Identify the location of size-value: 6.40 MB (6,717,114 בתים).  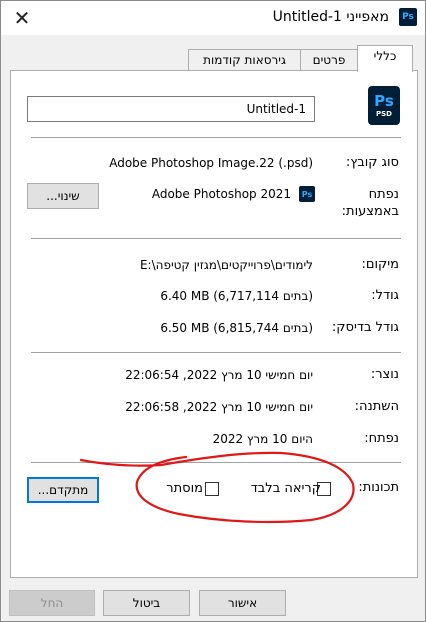
(236, 296).